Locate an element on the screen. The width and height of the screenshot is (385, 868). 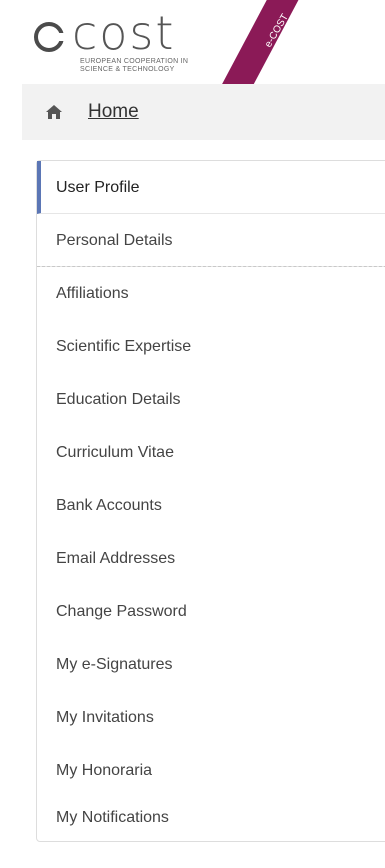
menu-item-change-password: Change Password is located at coordinates (211, 611).